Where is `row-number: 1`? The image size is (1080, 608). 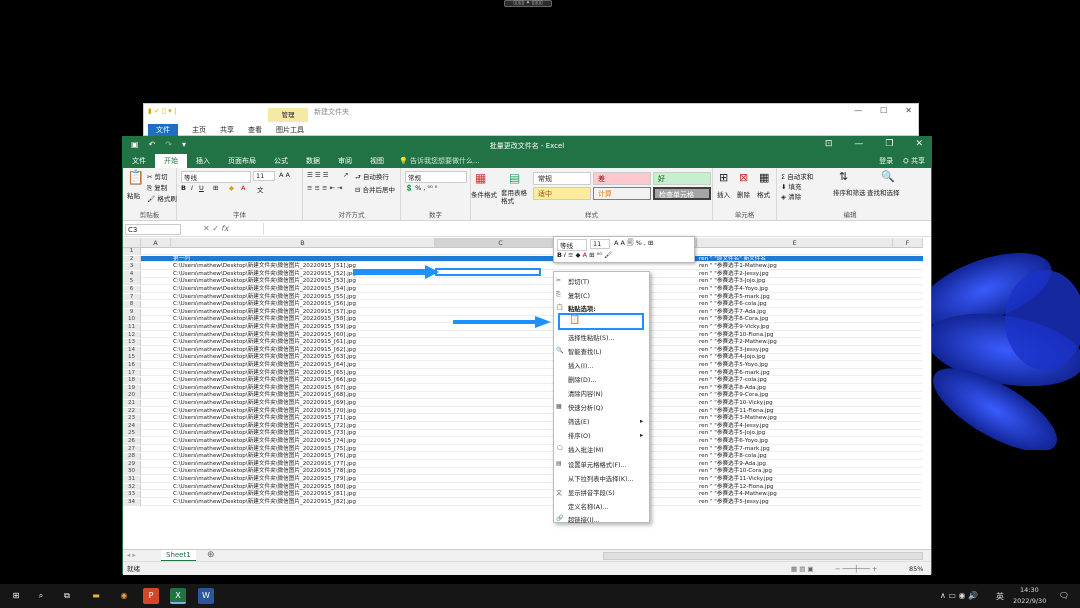 row-number: 1 is located at coordinates (132, 251).